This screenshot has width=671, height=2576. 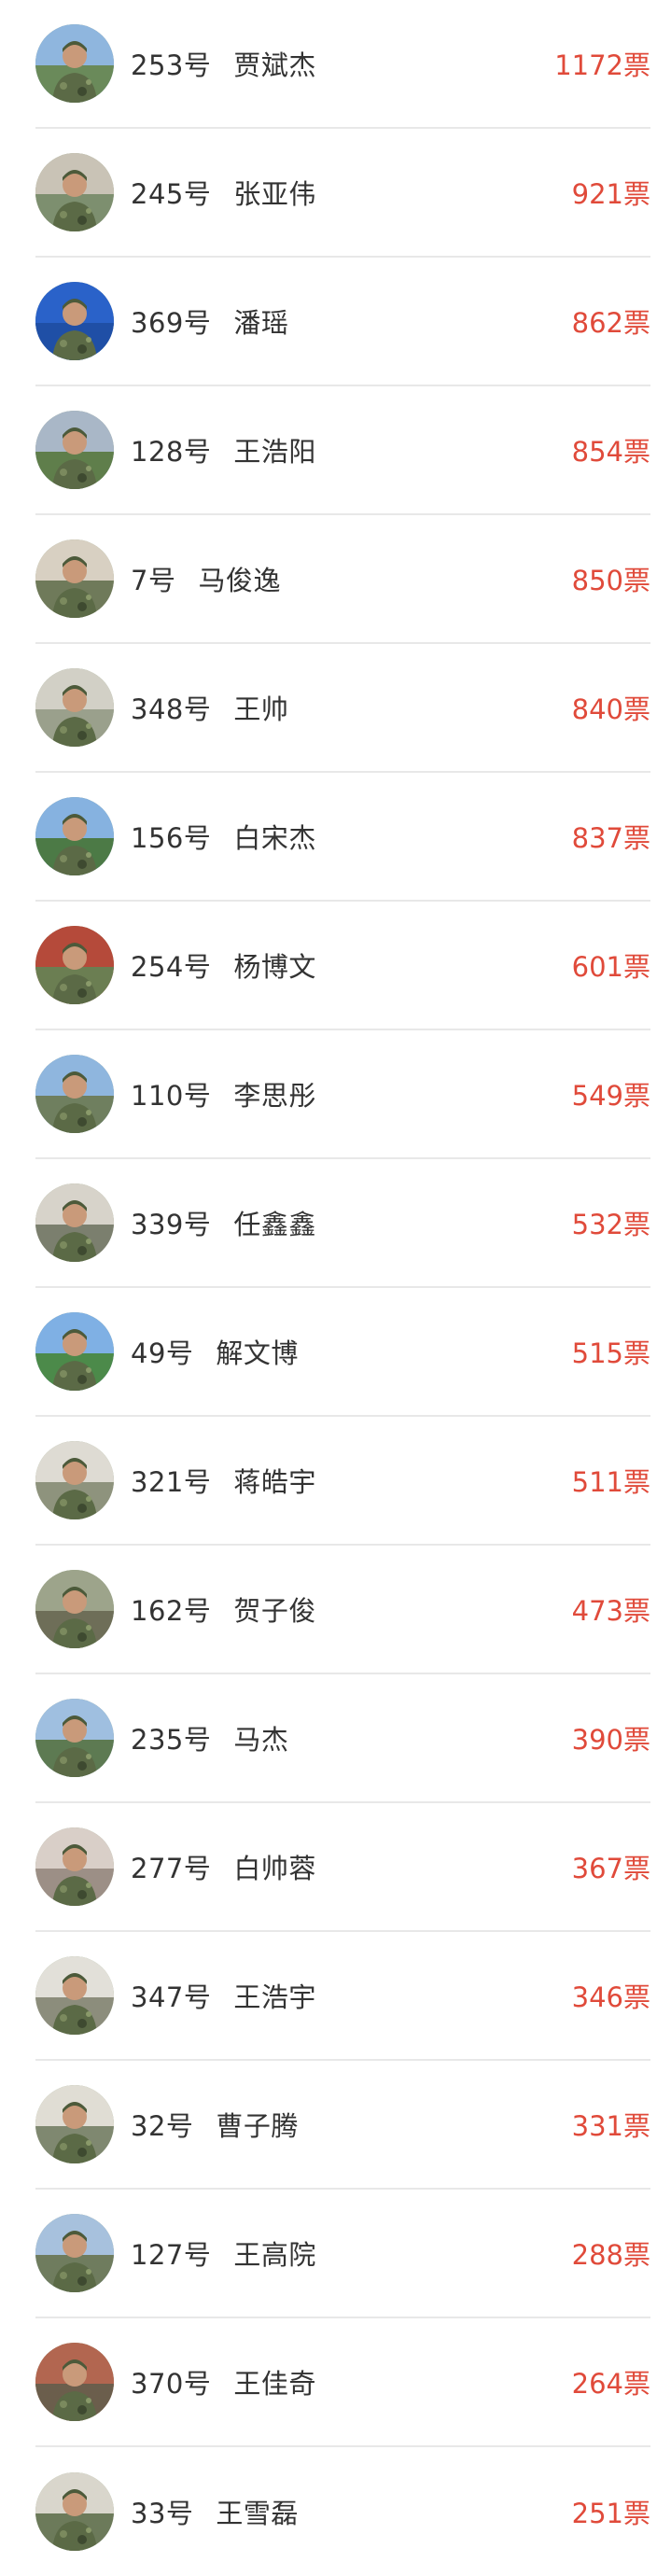 I want to click on vote-count: 601票, so click(x=610, y=967).